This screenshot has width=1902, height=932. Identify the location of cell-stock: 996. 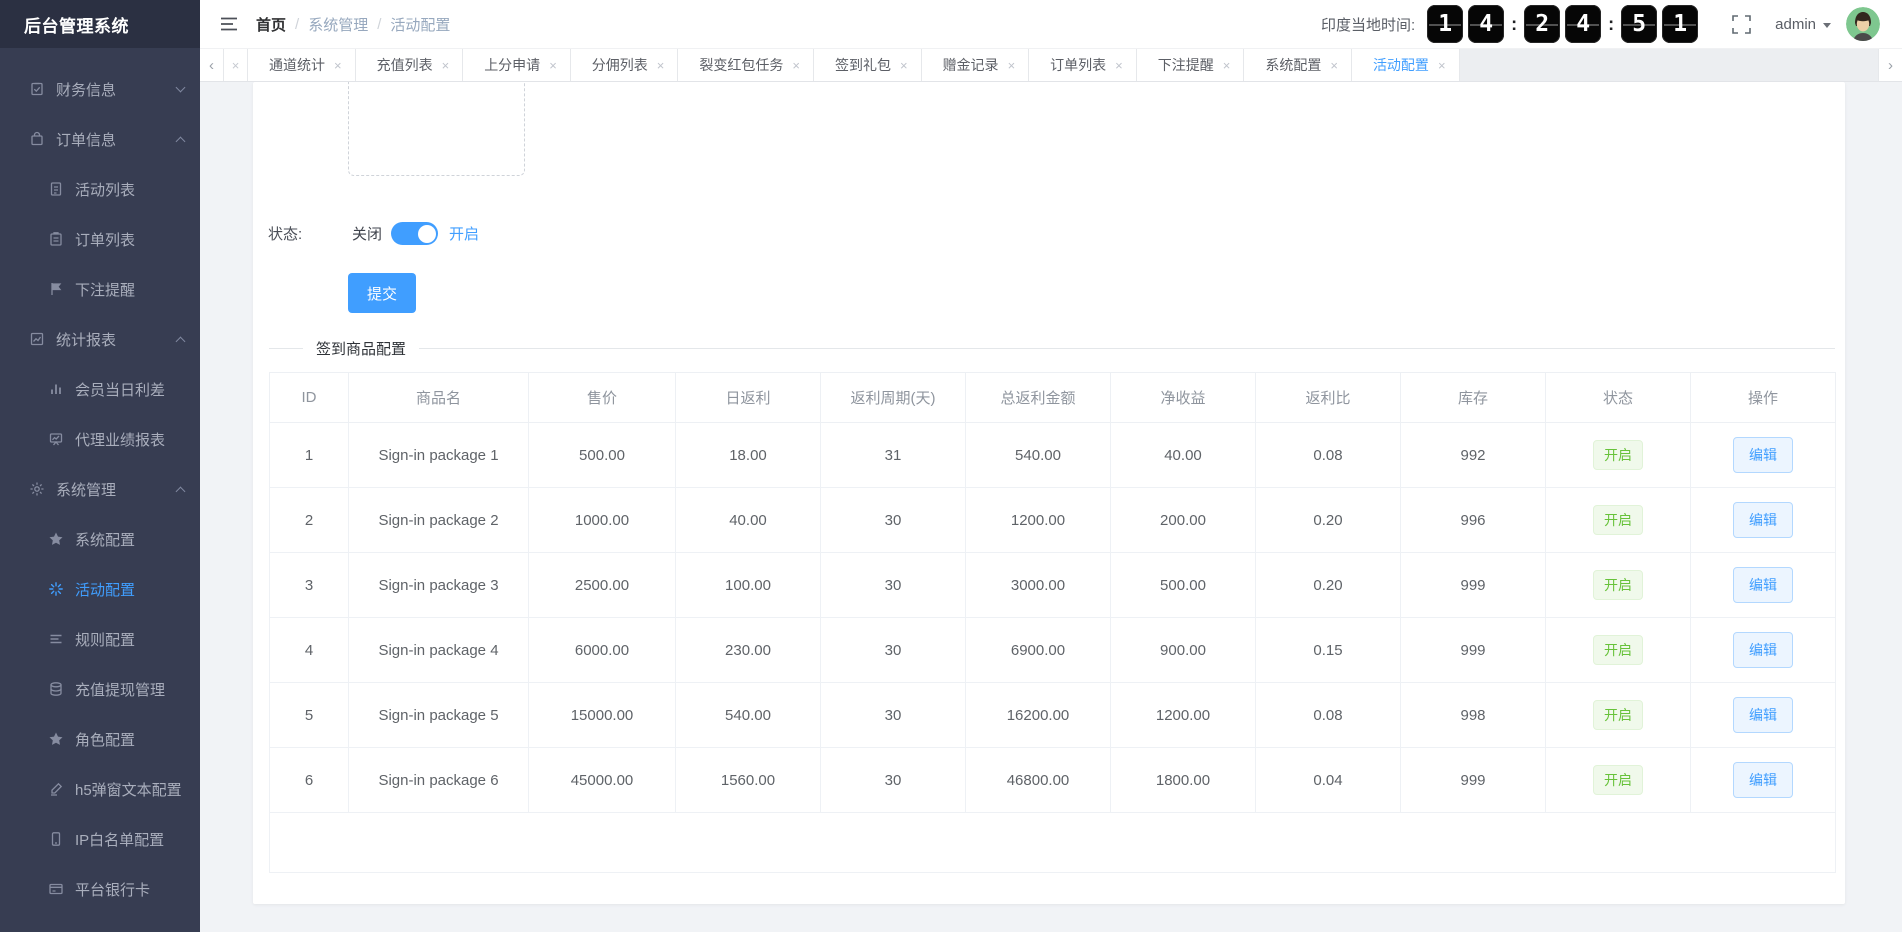
(1473, 520).